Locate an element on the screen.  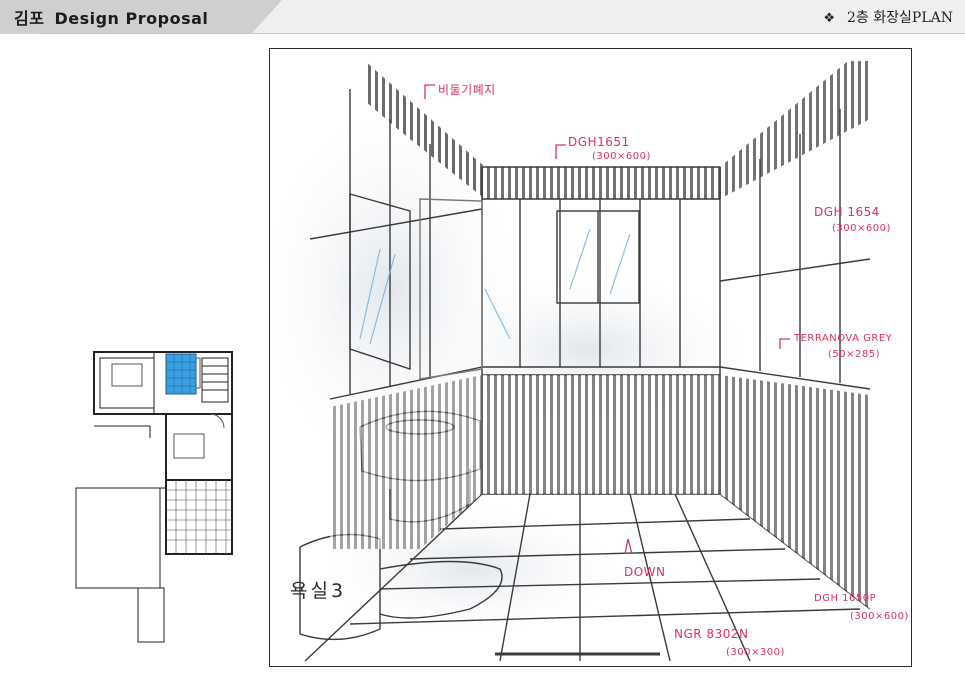
label-floor-tile-size: (300×300) is located at coordinates (755, 652).